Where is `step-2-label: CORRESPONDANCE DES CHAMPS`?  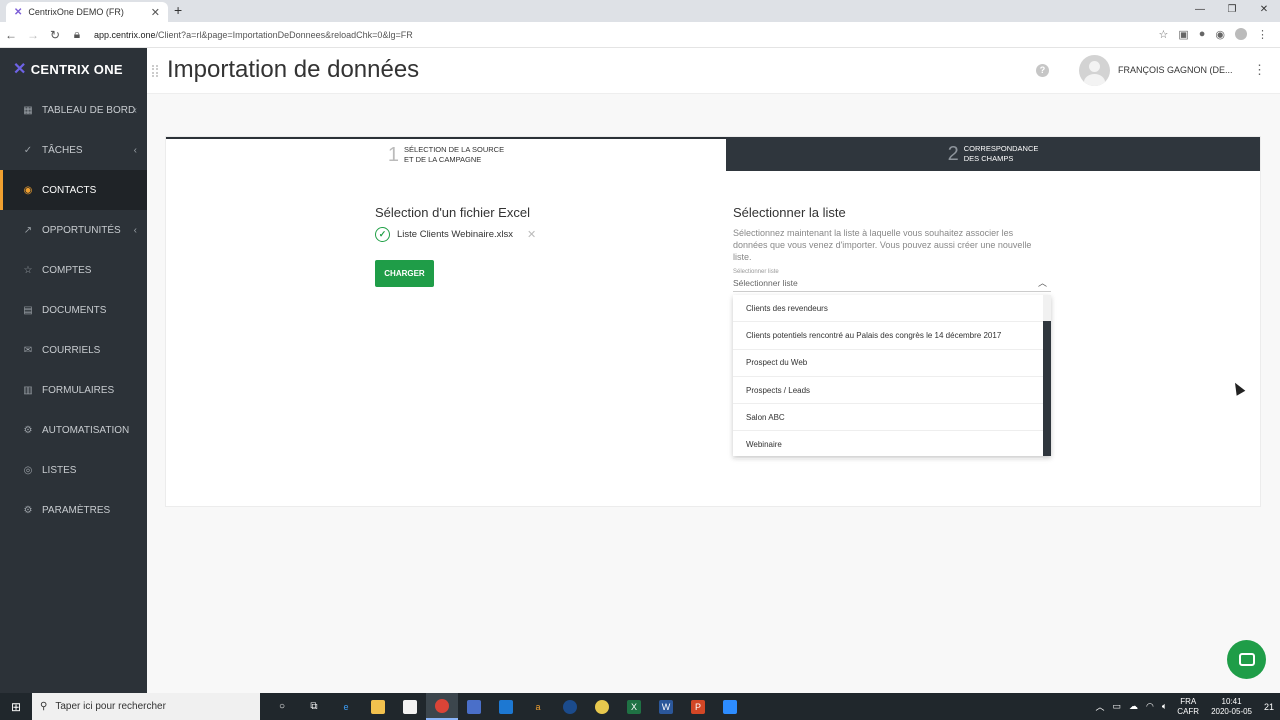
step-2-label: CORRESPONDANCE DES CHAMPS is located at coordinates (1001, 154).